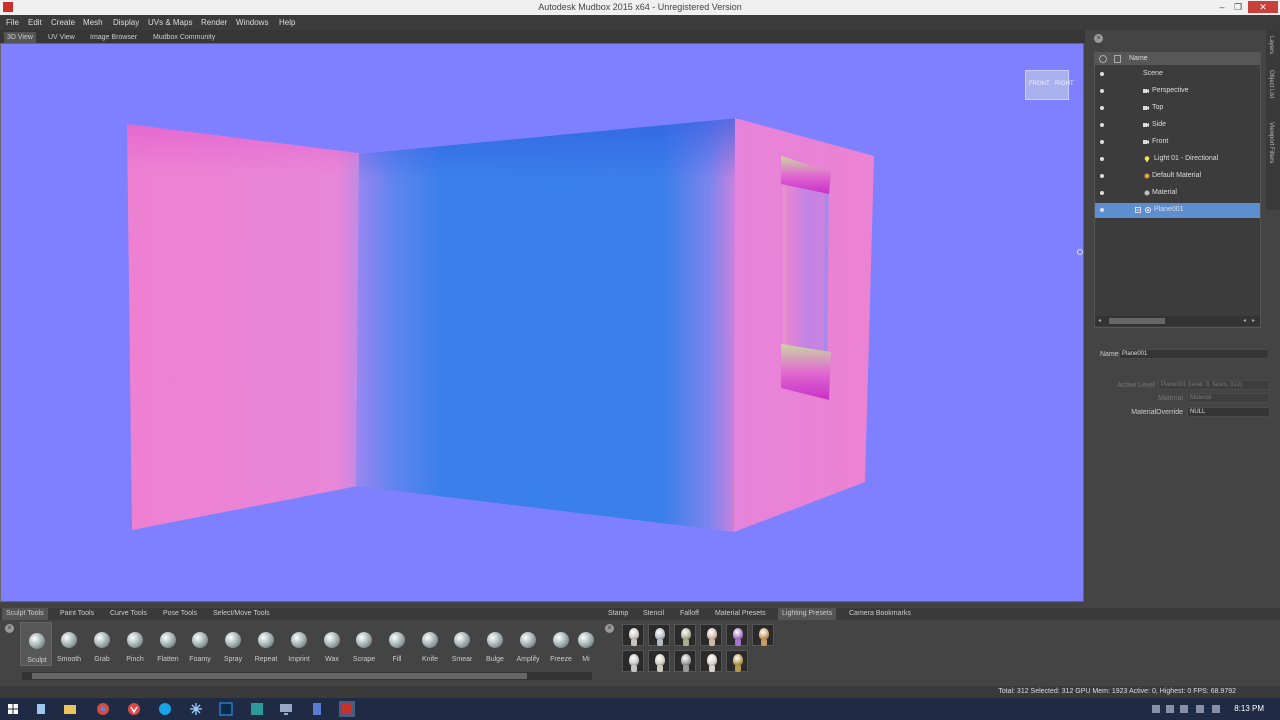 This screenshot has width=1280, height=720. Describe the element at coordinates (1214, 385) in the screenshot. I see `active-level-select: Plane001 (level: 0, faces: 312)` at that location.